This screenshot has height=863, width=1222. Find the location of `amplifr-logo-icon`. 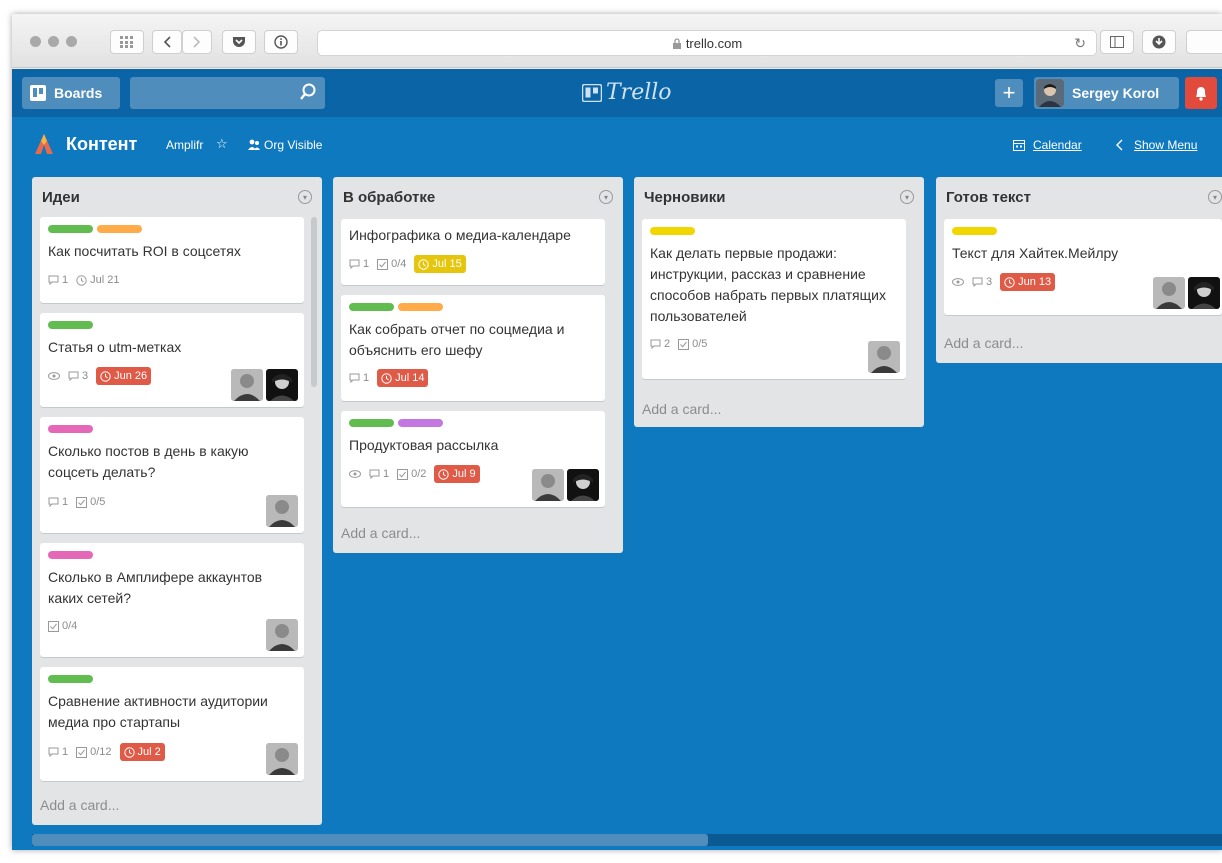

amplifr-logo-icon is located at coordinates (44, 144).